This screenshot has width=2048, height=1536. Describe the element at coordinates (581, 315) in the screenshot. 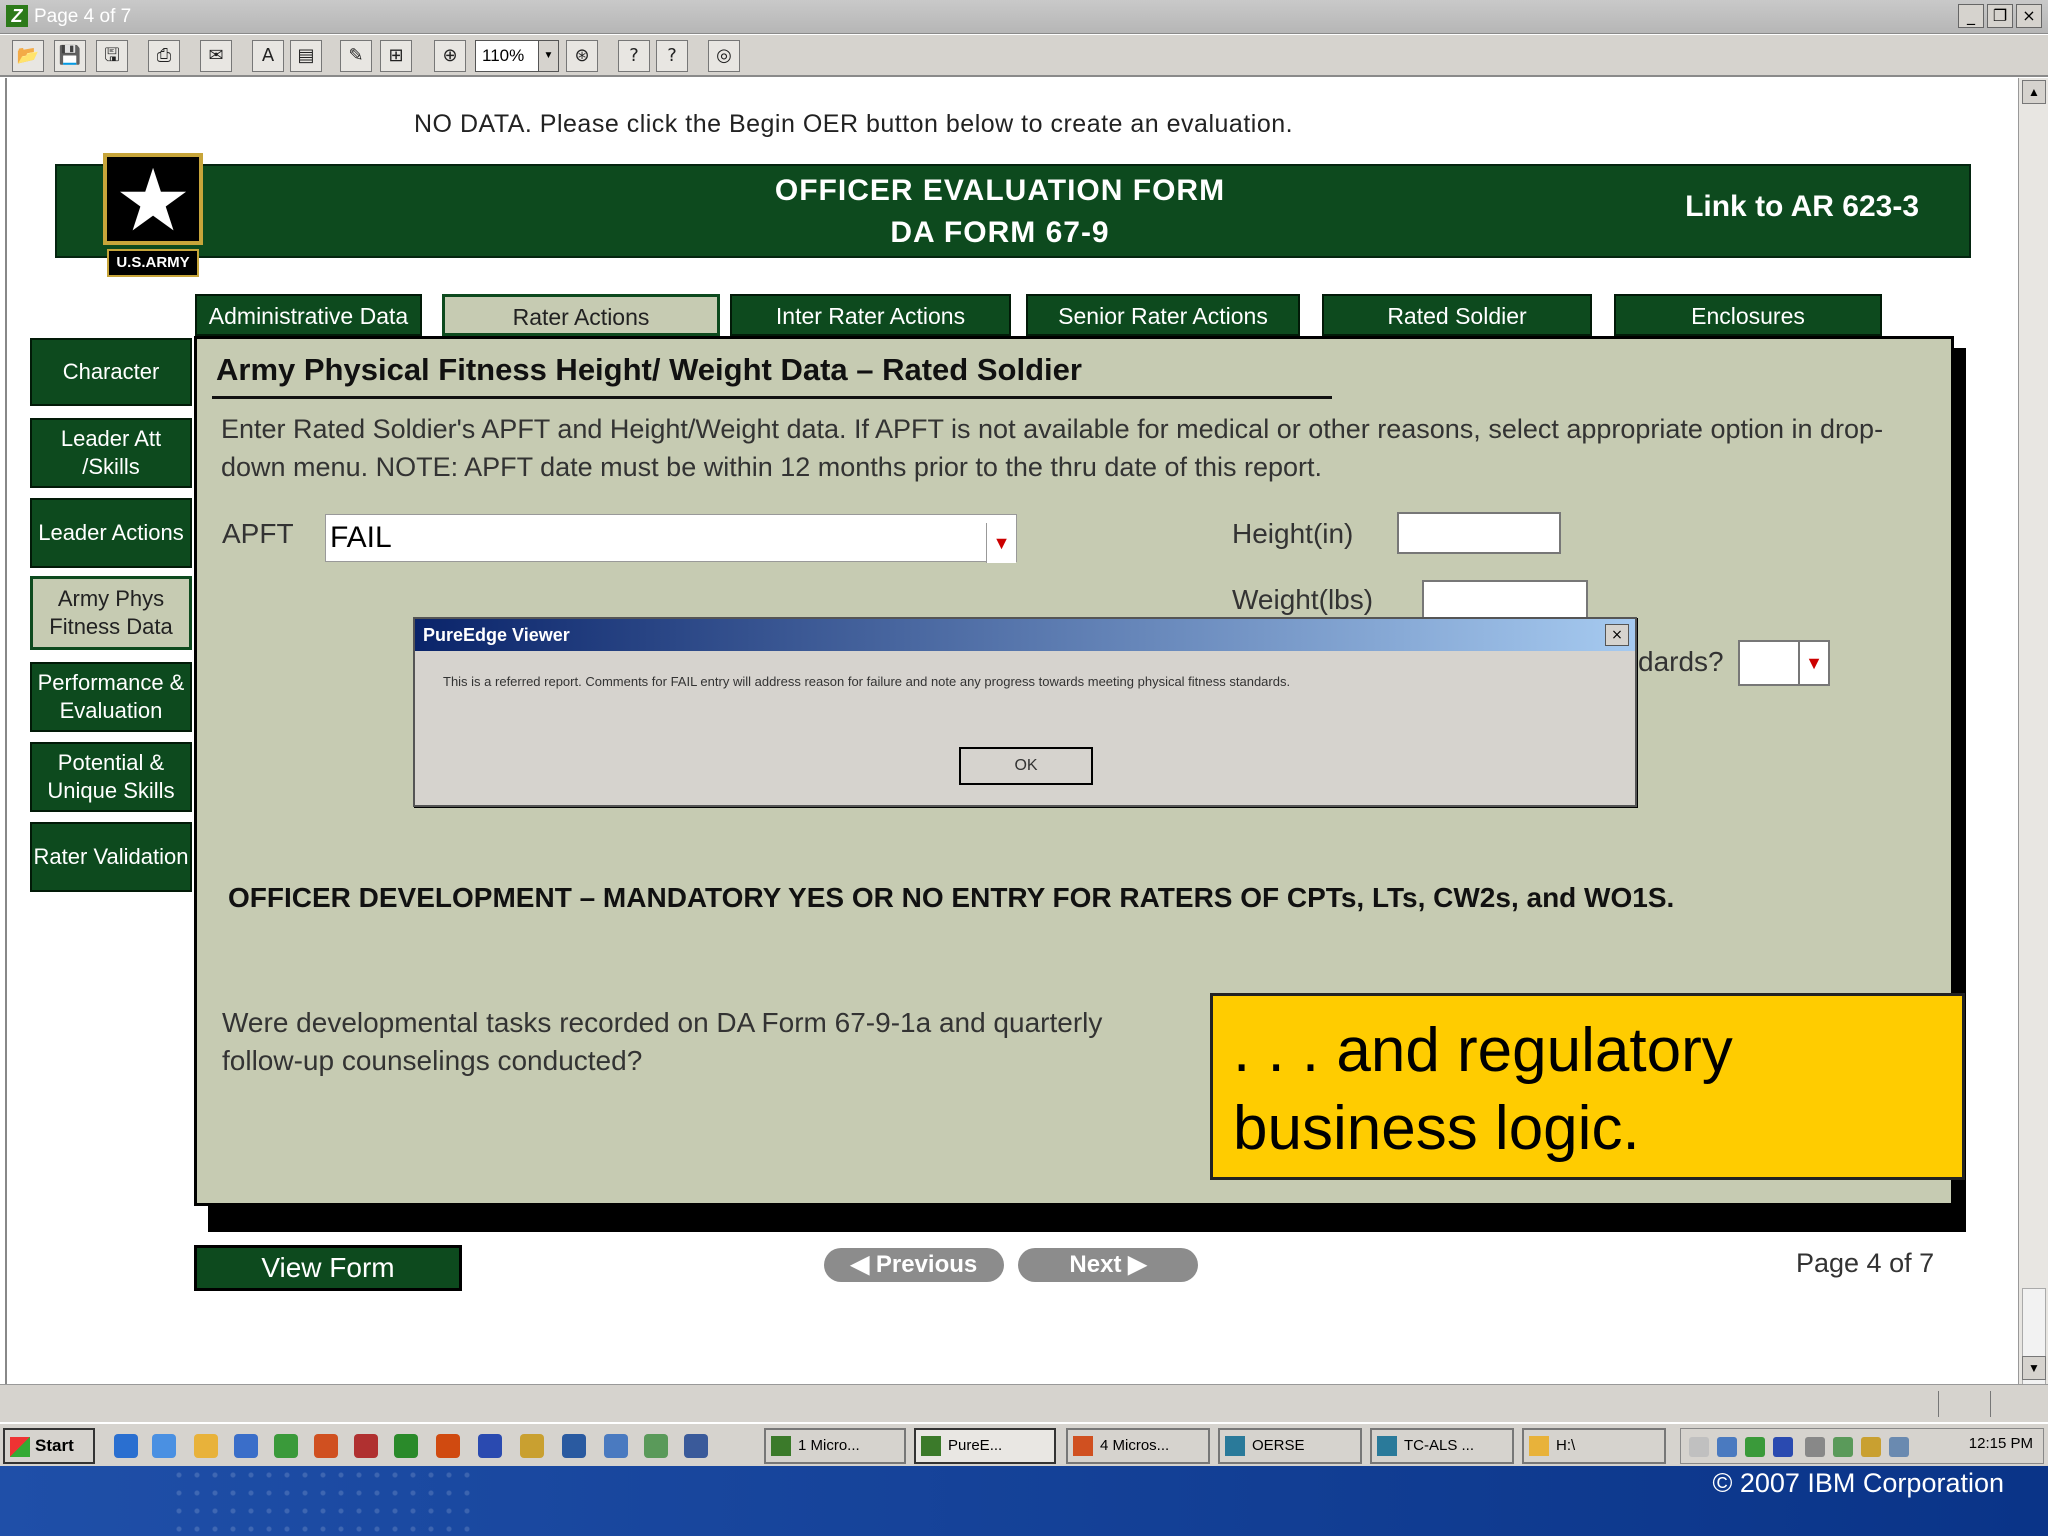

I see `tab-rater-actions: Rater Actions` at that location.